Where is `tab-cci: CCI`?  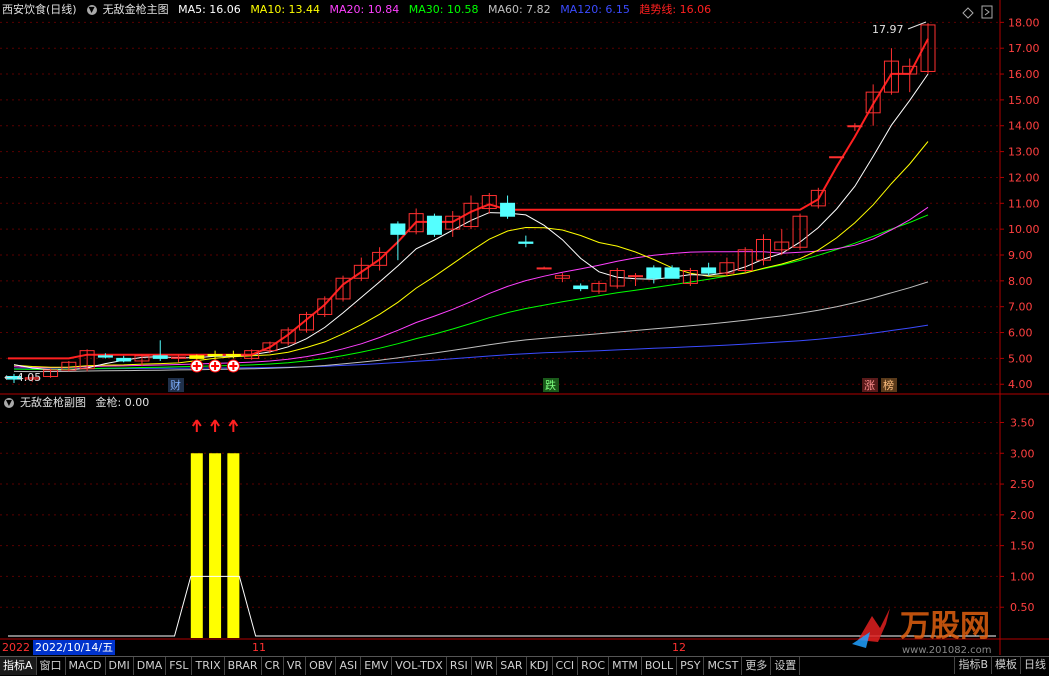 tab-cci: CCI is located at coordinates (566, 666).